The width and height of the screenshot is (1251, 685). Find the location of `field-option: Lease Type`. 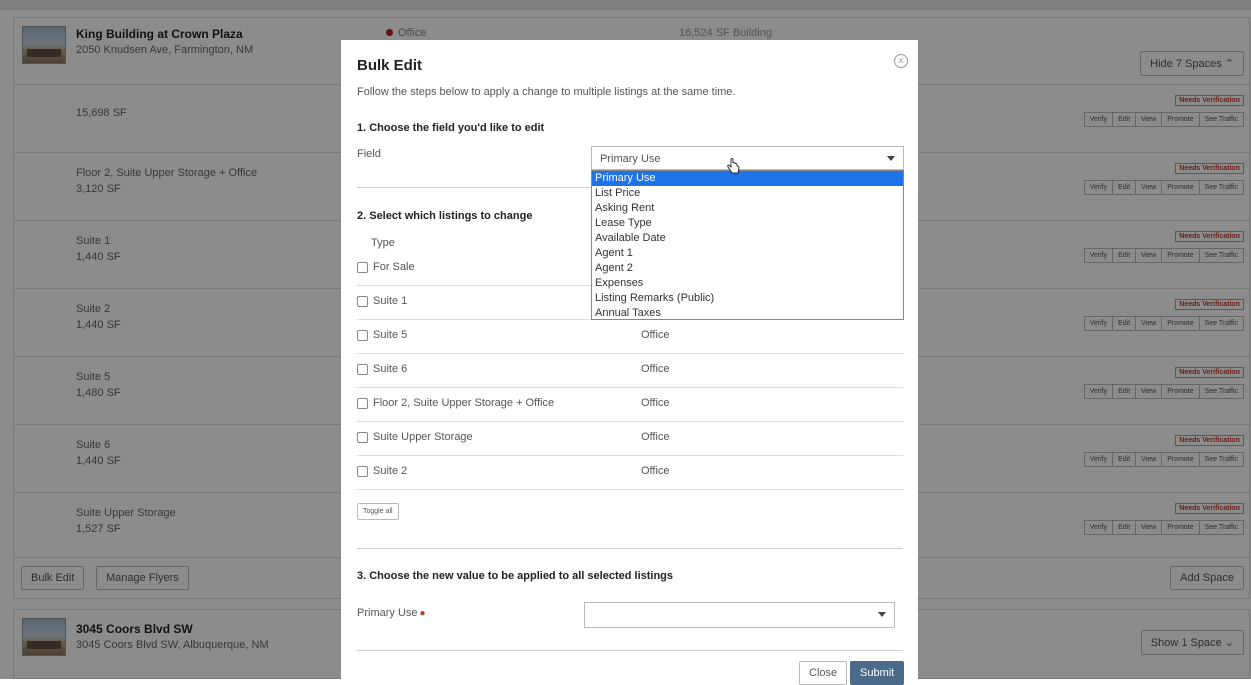

field-option: Lease Type is located at coordinates (747, 223).